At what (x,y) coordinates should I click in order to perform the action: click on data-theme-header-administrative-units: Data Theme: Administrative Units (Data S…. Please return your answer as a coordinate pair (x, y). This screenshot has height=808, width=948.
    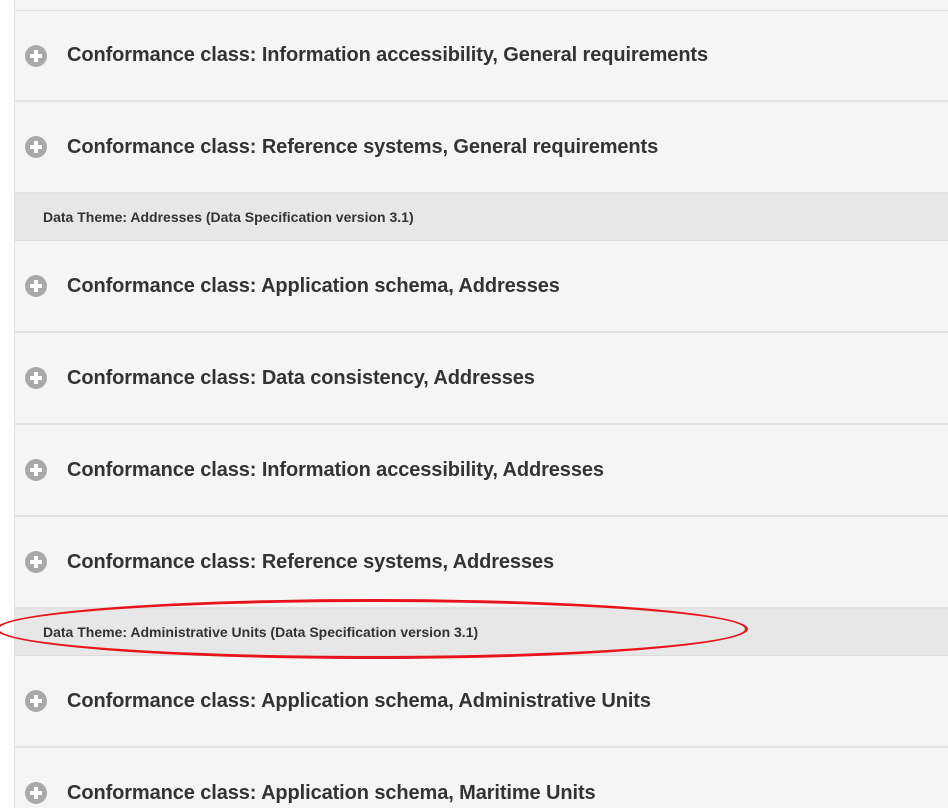
    Looking at the image, I should click on (481, 632).